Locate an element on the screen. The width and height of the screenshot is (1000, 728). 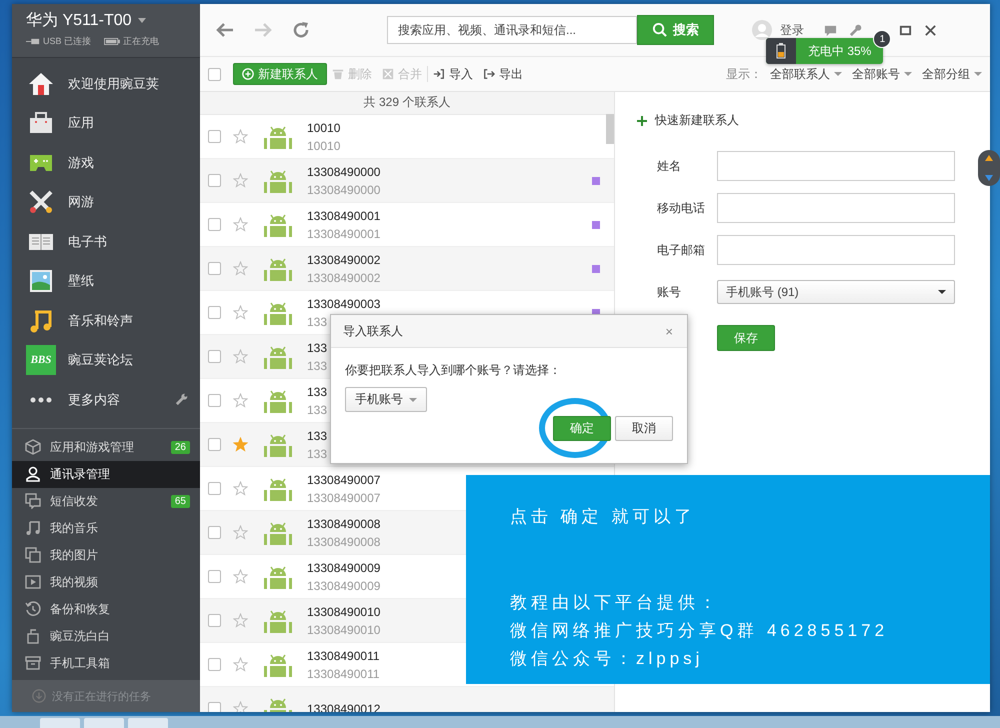
contact-number: 13308490010 is located at coordinates (343, 629).